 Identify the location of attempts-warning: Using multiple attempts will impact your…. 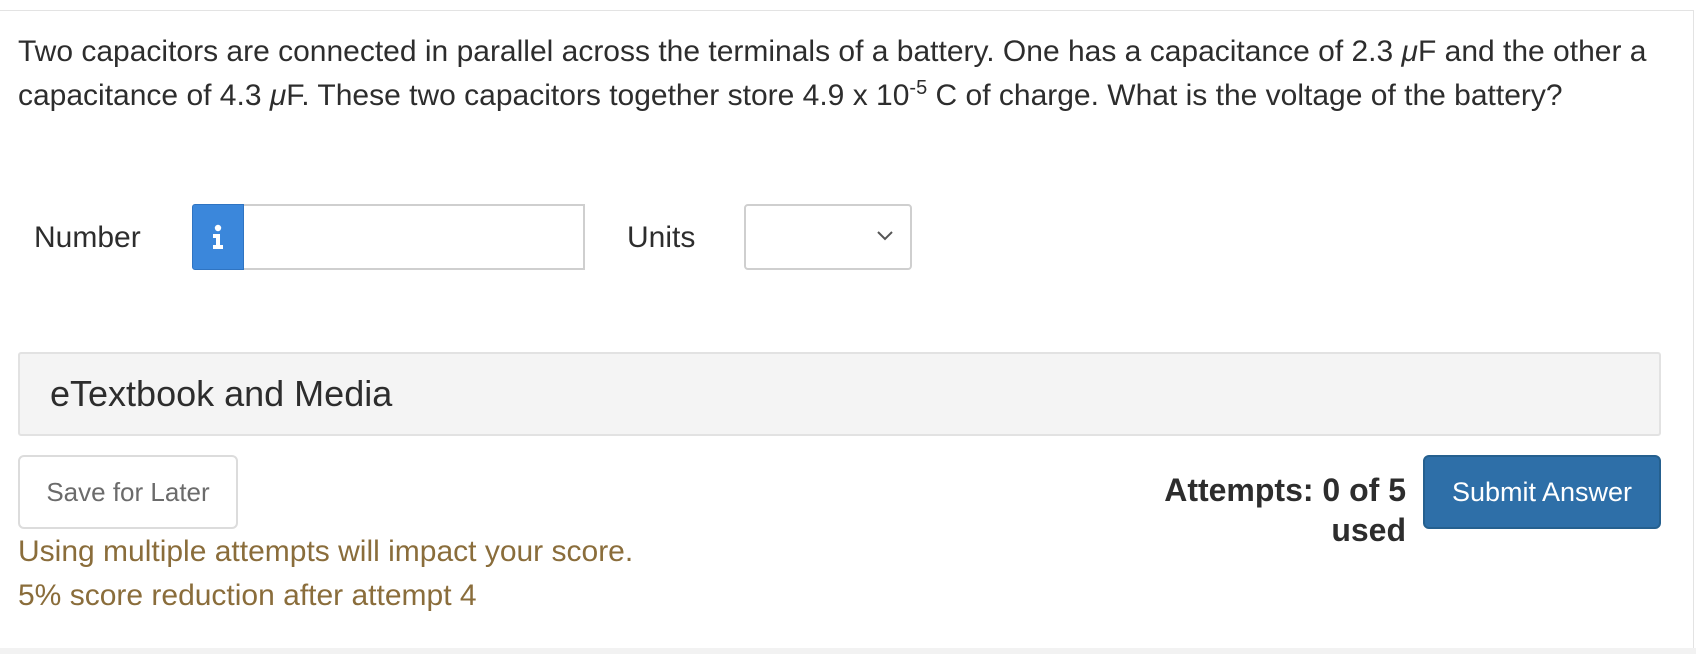
(326, 551).